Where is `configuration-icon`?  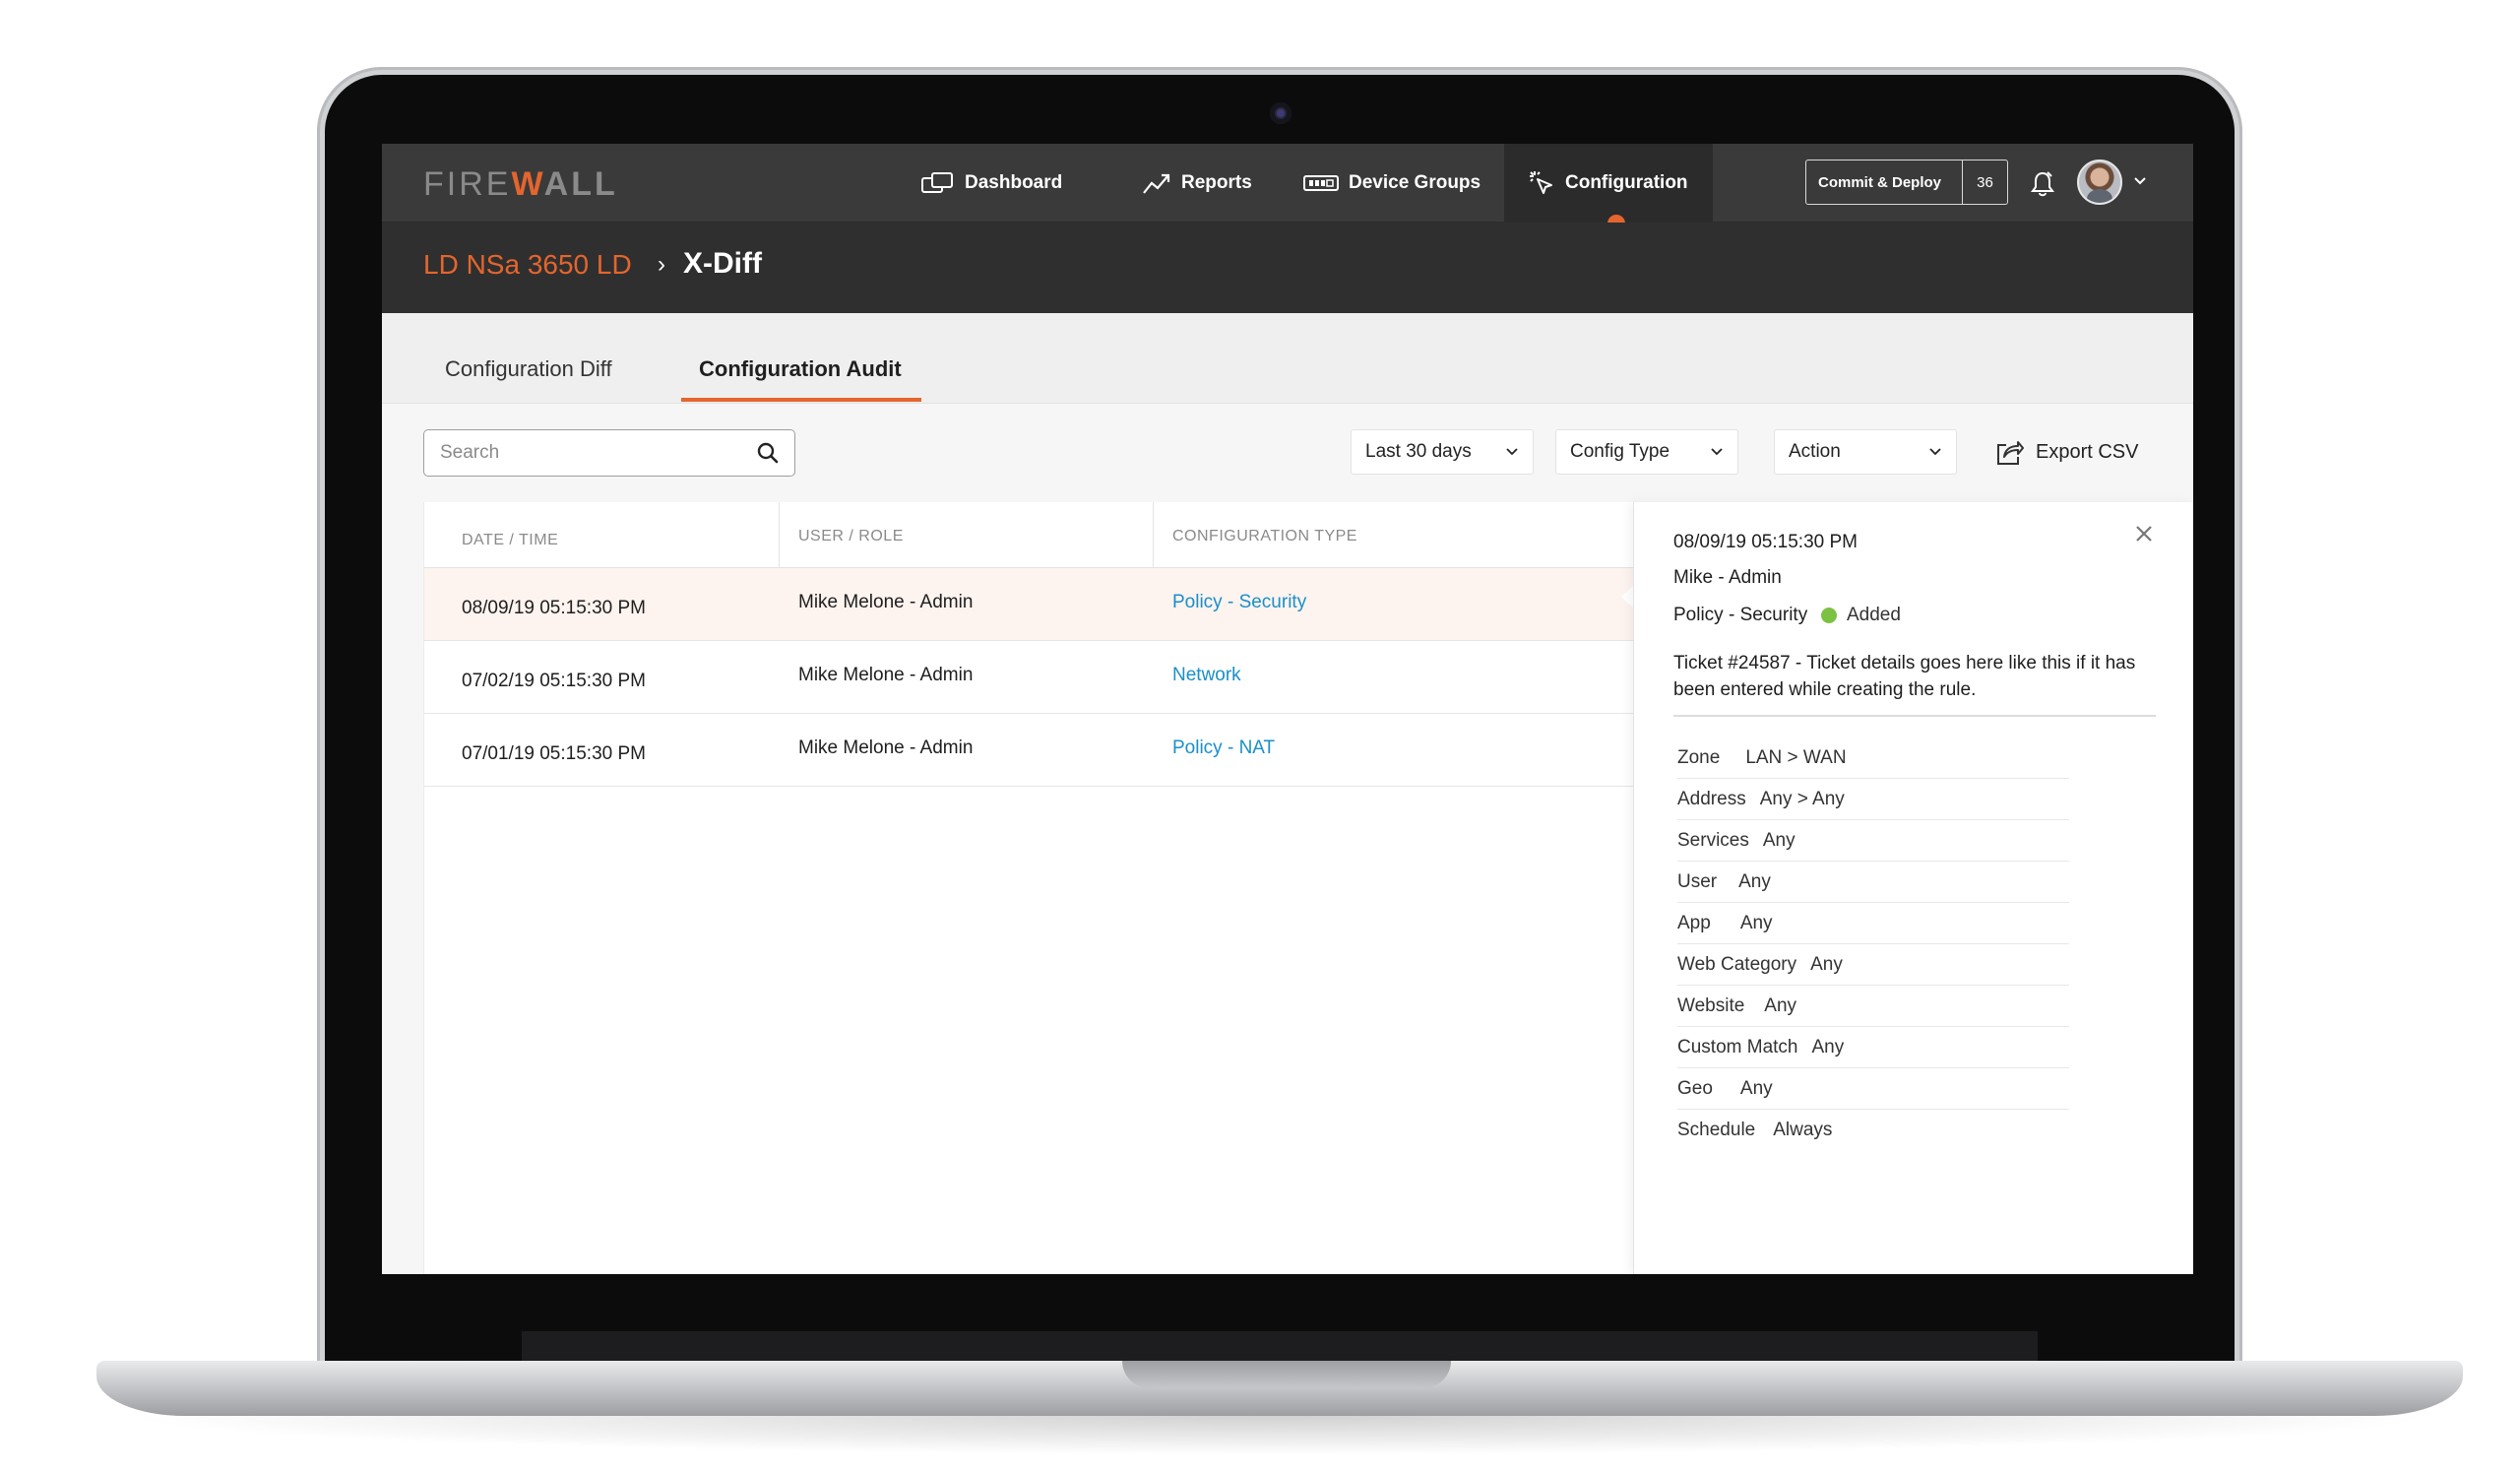 configuration-icon is located at coordinates (1541, 183).